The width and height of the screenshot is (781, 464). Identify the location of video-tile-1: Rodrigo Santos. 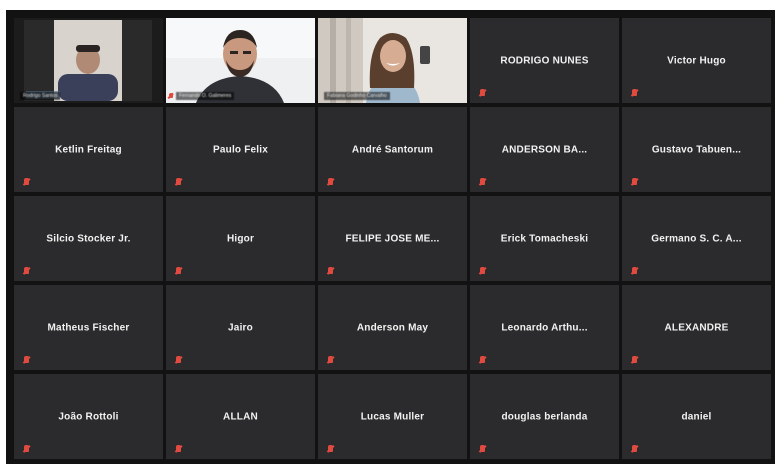
(88, 60).